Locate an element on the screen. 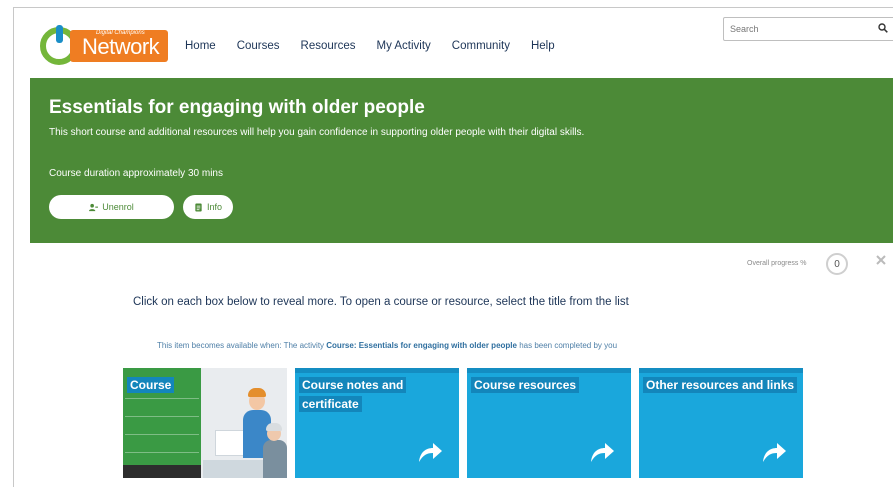 This screenshot has height=487, width=893. availability-suffix: has been completed by you is located at coordinates (567, 345).